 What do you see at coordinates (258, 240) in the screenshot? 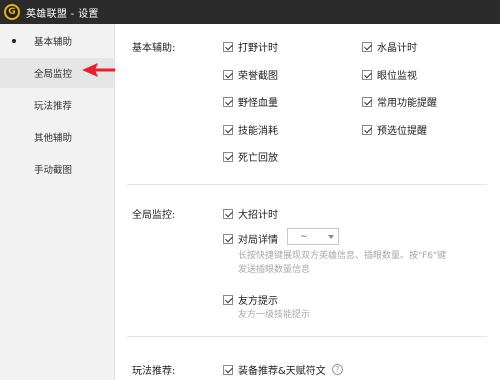
I see `checkbox-label: 对局详情` at bounding box center [258, 240].